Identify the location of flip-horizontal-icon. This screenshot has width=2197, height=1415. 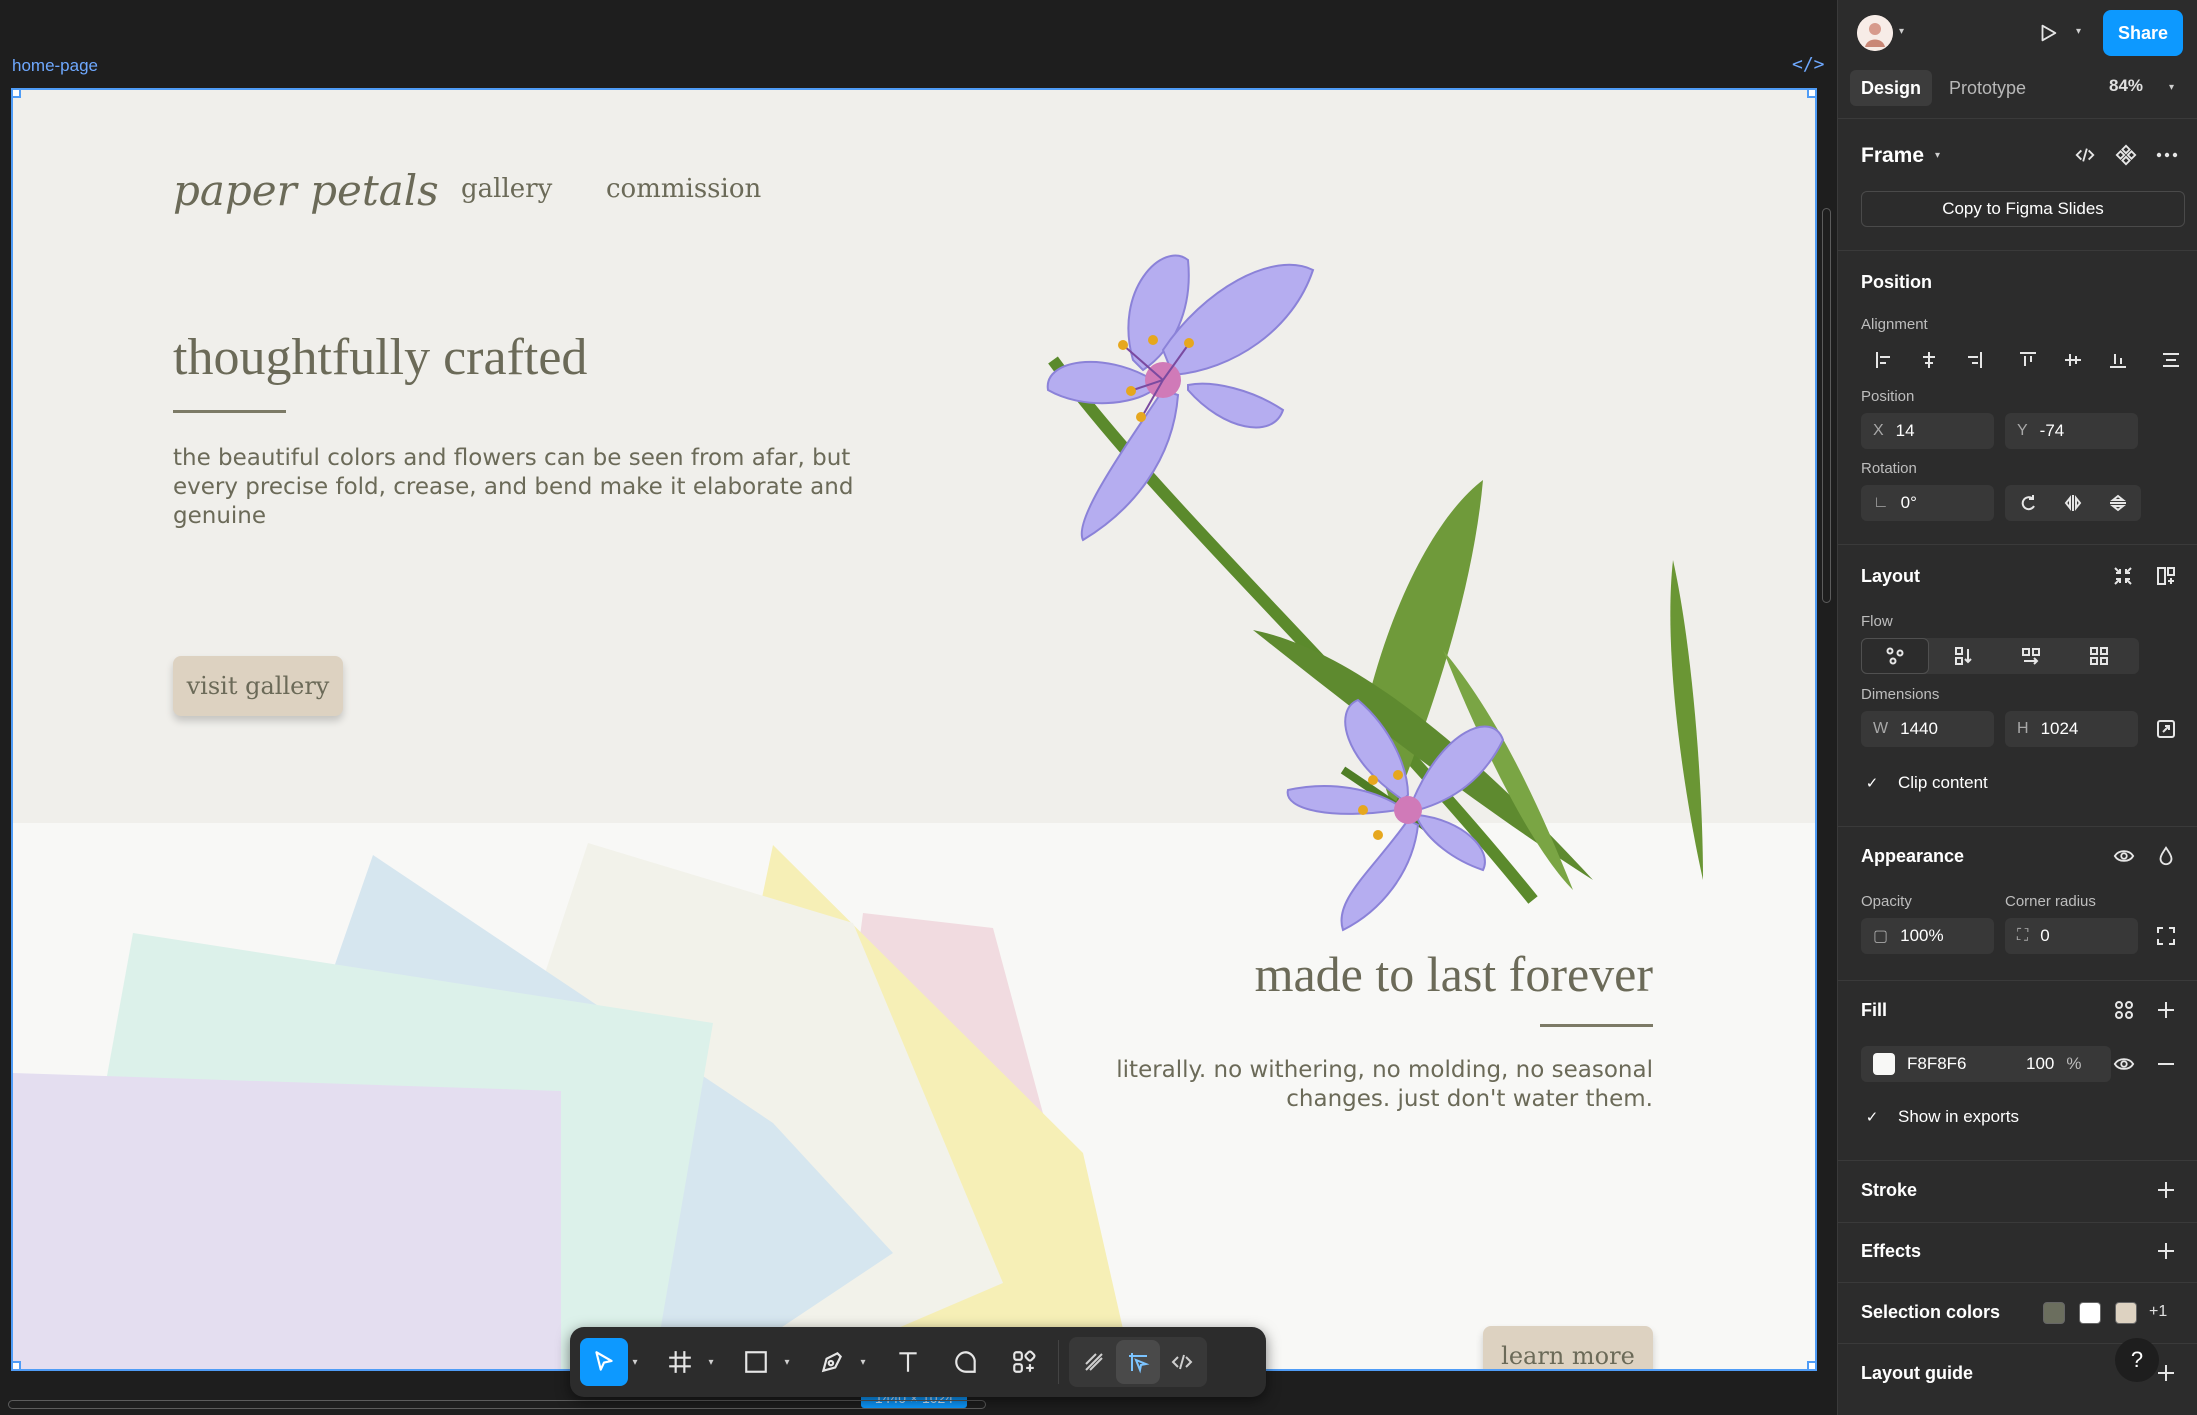
(2072, 503).